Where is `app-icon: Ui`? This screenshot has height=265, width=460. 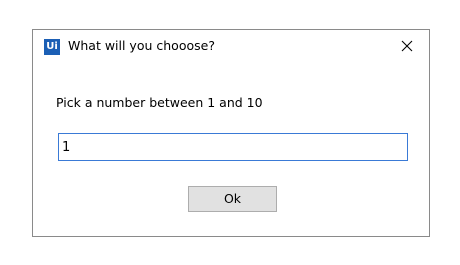 app-icon: Ui is located at coordinates (52, 47).